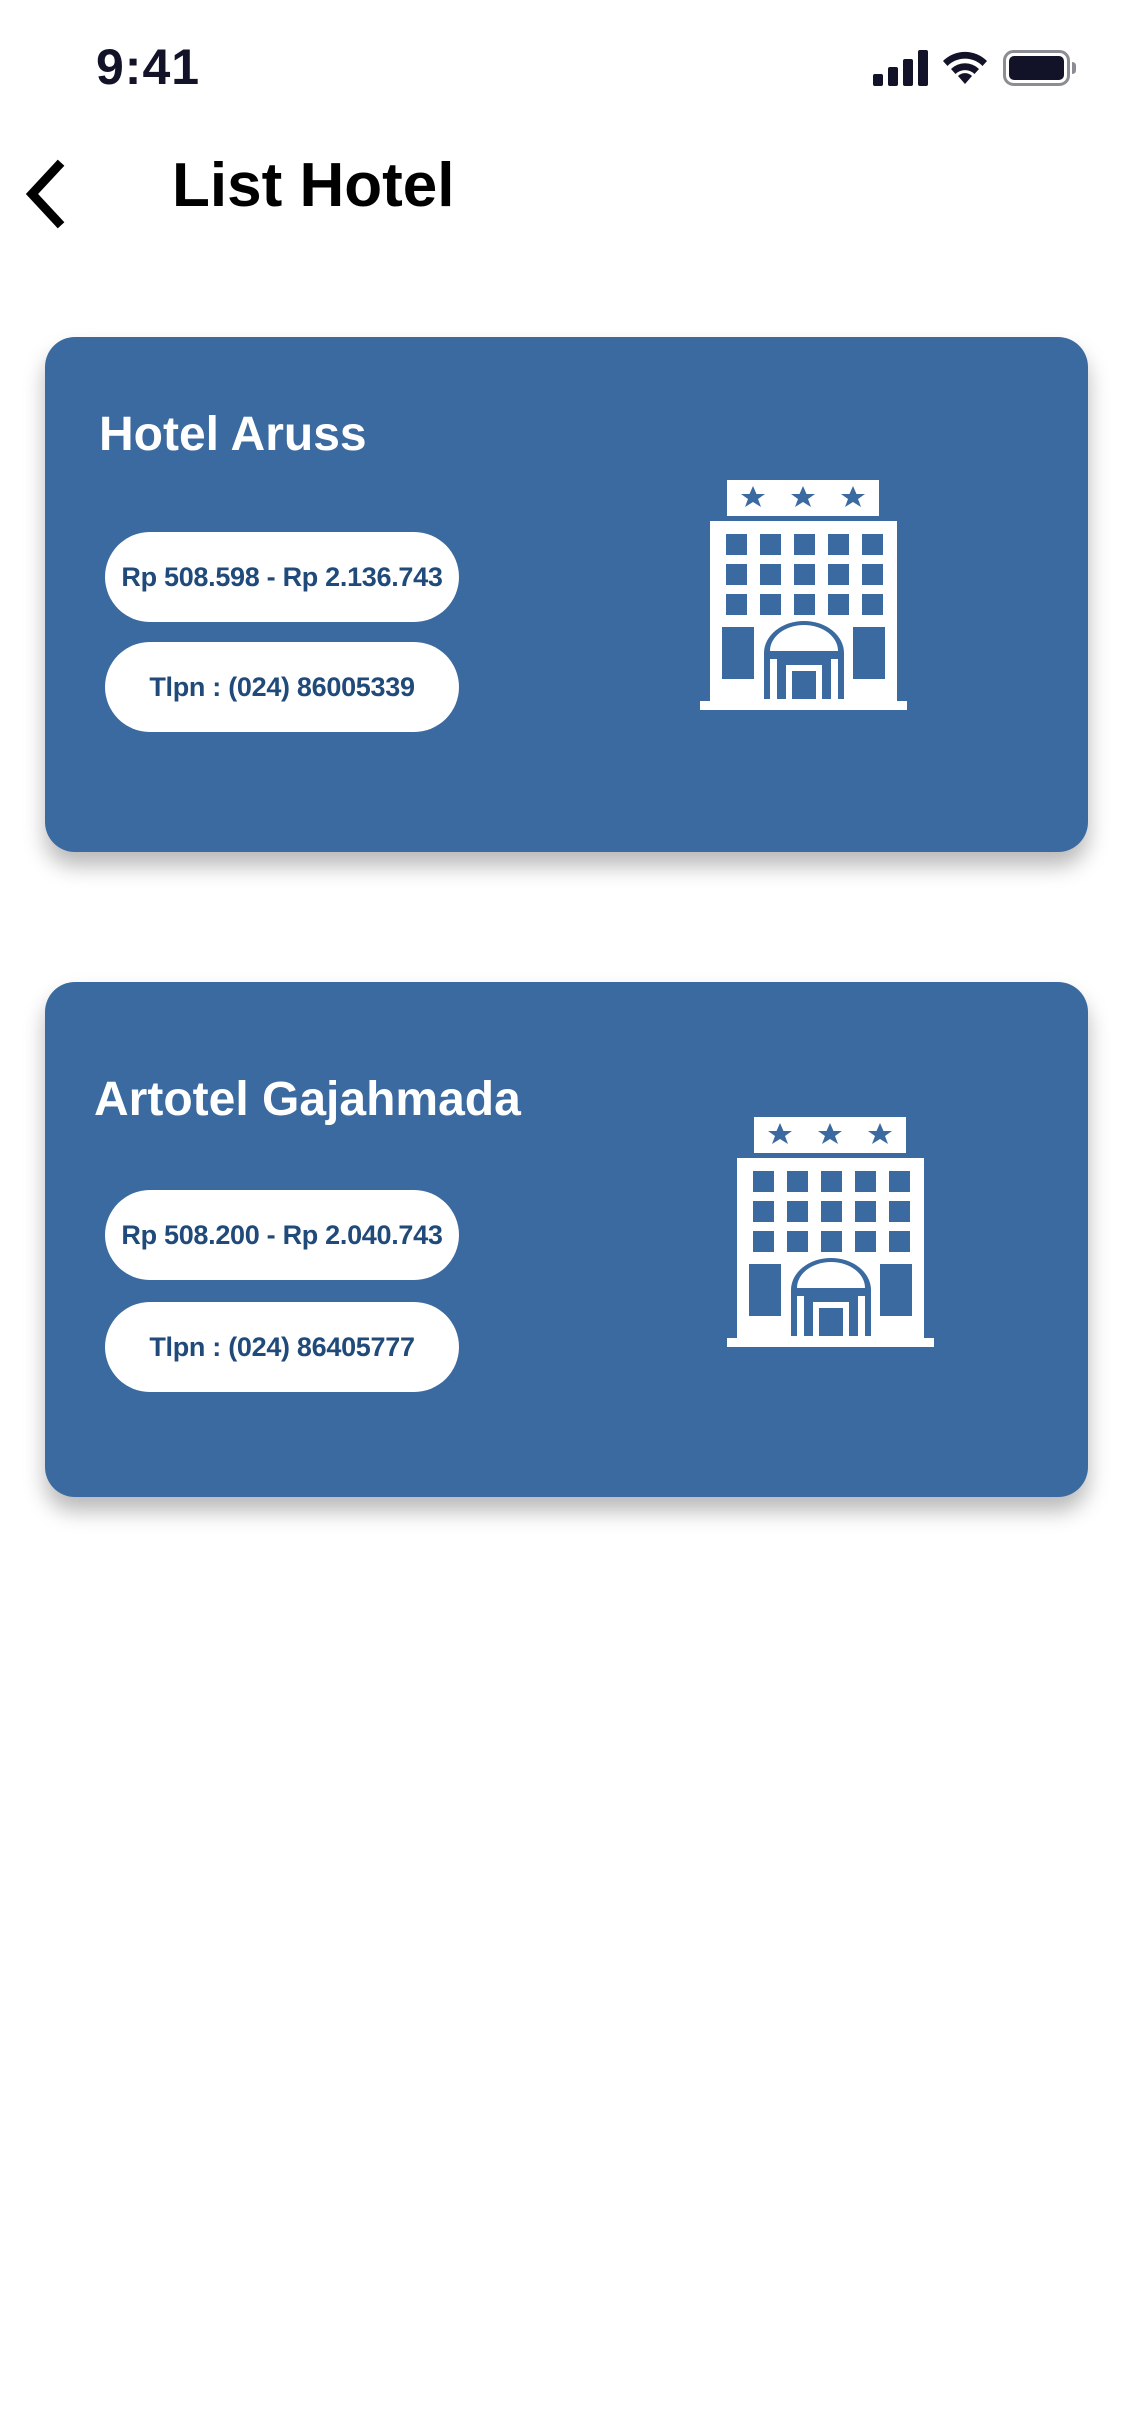  What do you see at coordinates (1039, 68) in the screenshot?
I see `battery-icon` at bounding box center [1039, 68].